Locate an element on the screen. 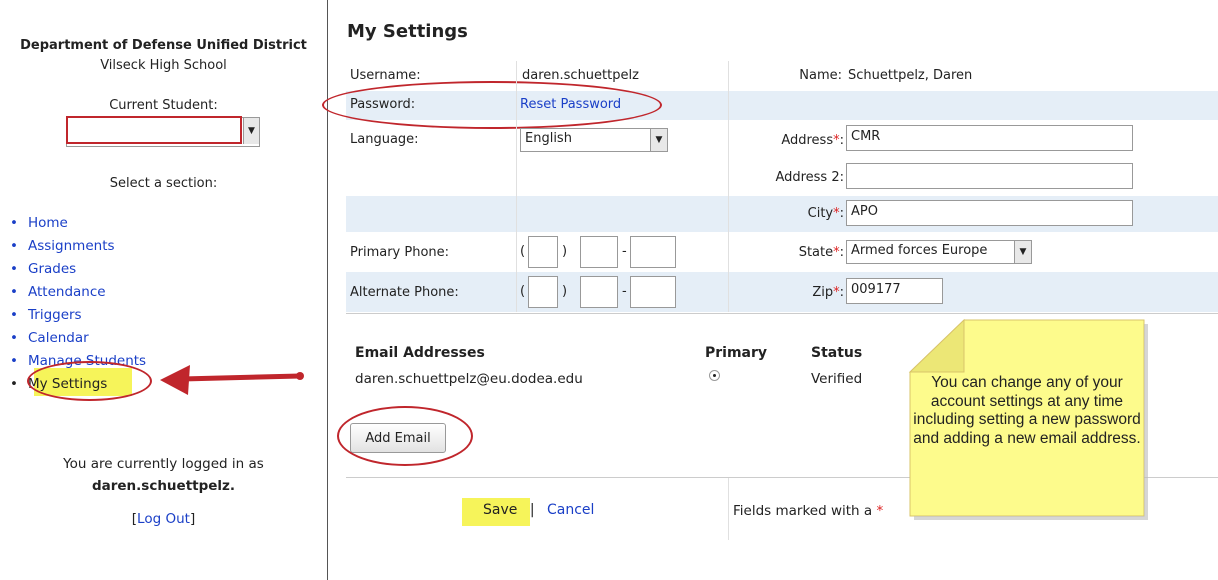 The width and height of the screenshot is (1218, 580). status-header: Status is located at coordinates (837, 353).